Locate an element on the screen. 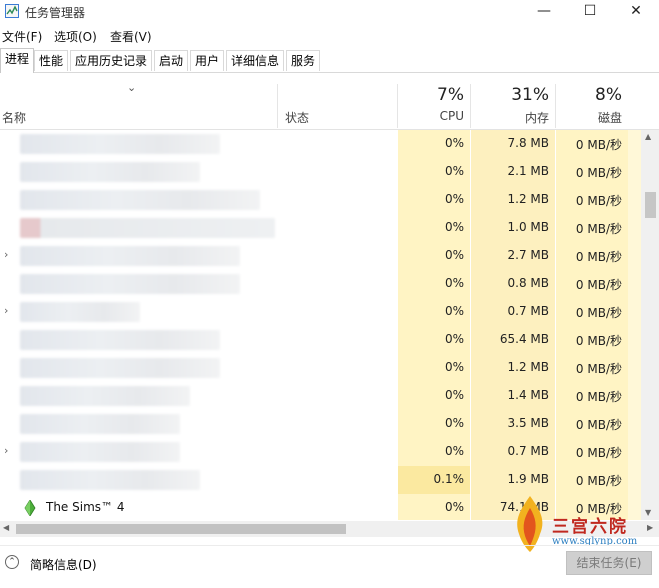  memory-cell: 1.9 MB is located at coordinates (528, 479).